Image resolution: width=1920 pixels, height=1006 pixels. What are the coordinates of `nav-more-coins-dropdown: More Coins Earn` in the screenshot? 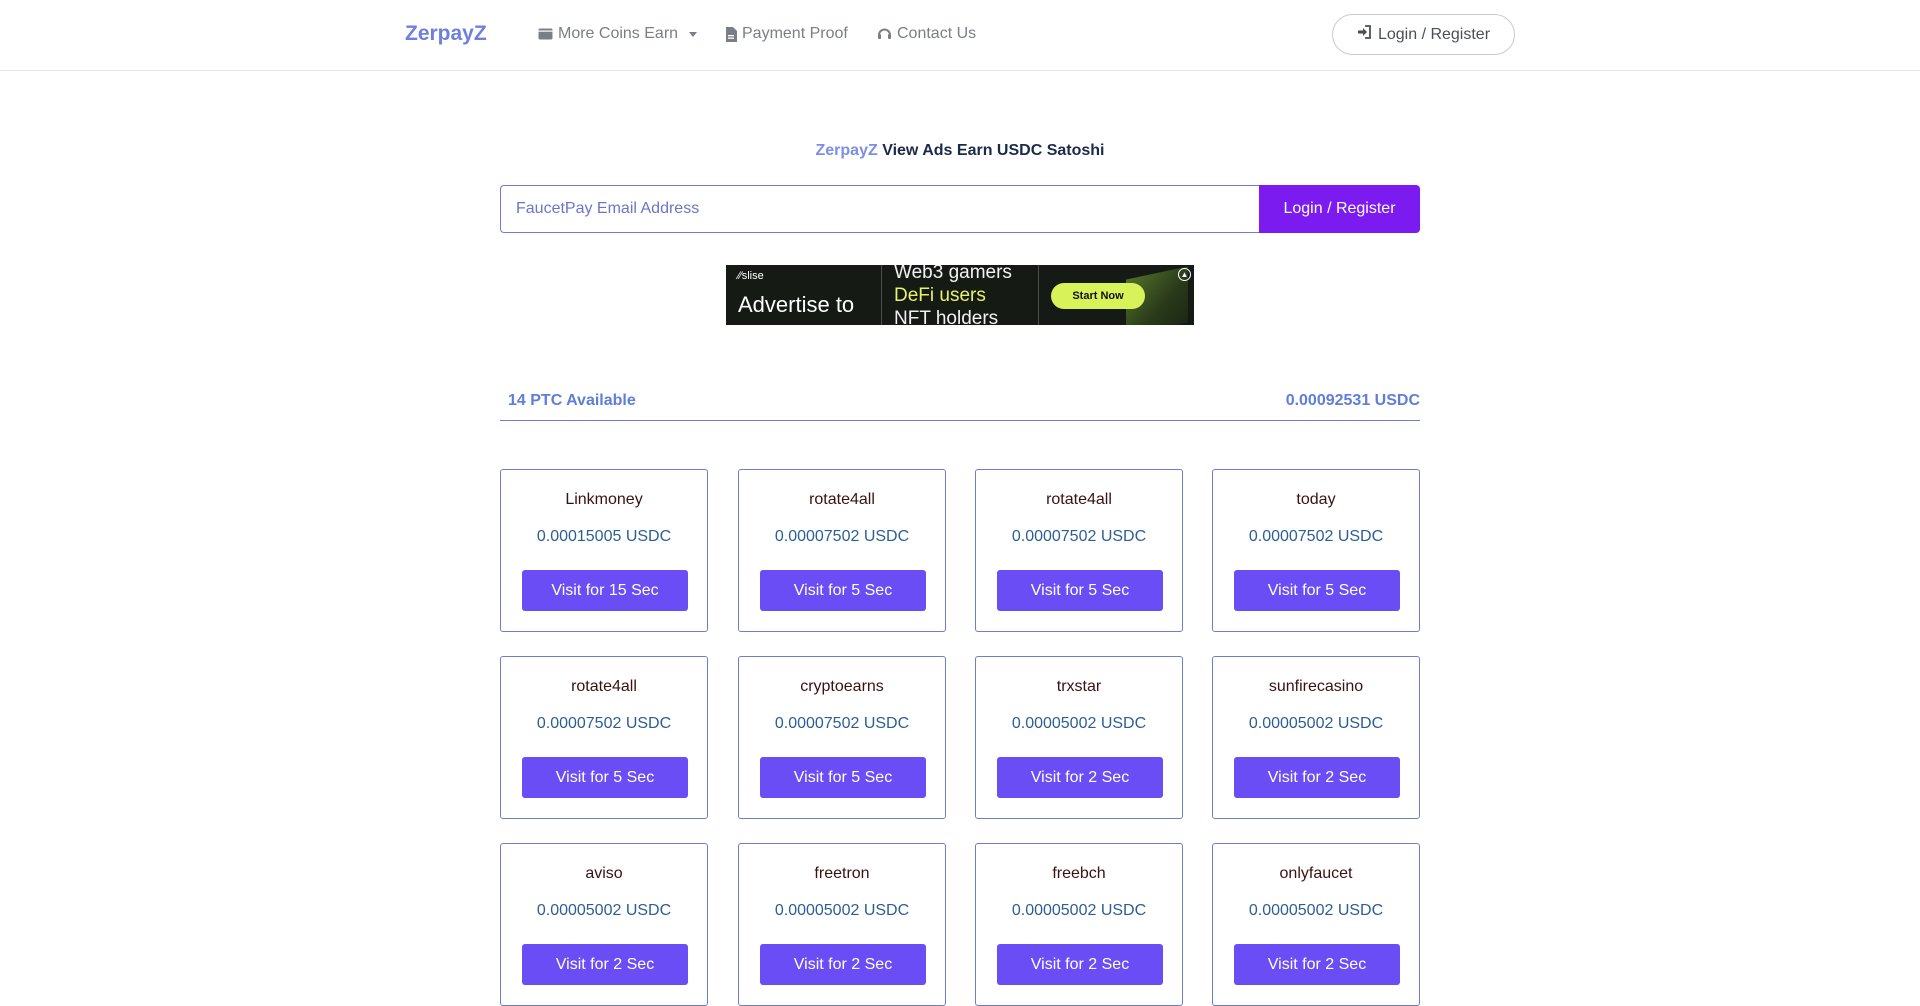 It's located at (618, 34).